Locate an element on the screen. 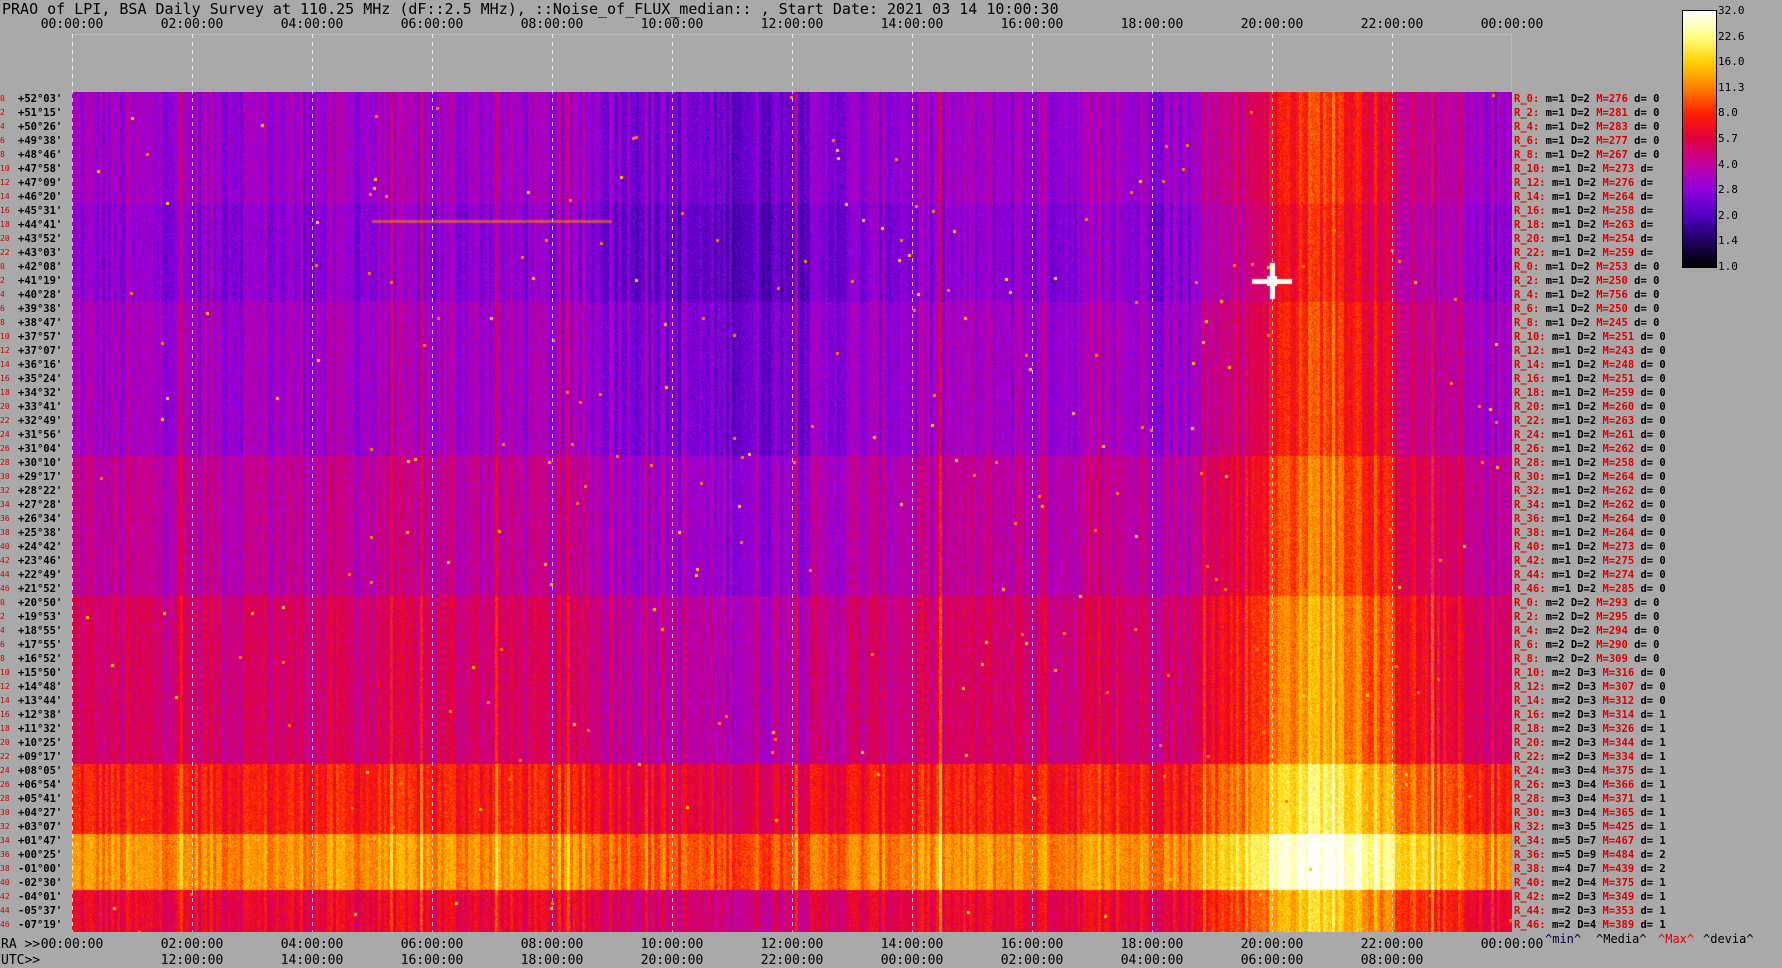  beam-stat-r: R_4: is located at coordinates (1530, 127).